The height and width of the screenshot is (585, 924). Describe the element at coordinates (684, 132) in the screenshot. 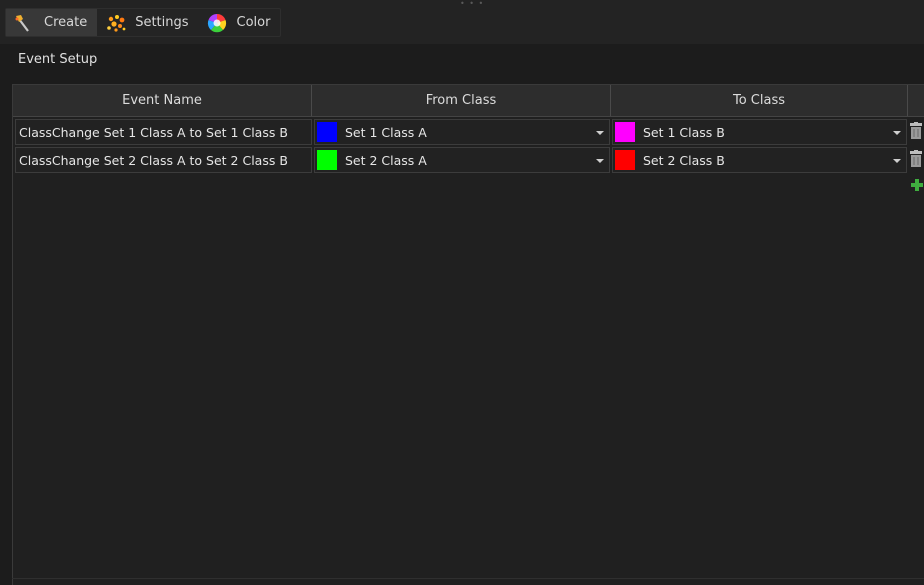

I see `dropdown-value: Set 1 Class B` at that location.